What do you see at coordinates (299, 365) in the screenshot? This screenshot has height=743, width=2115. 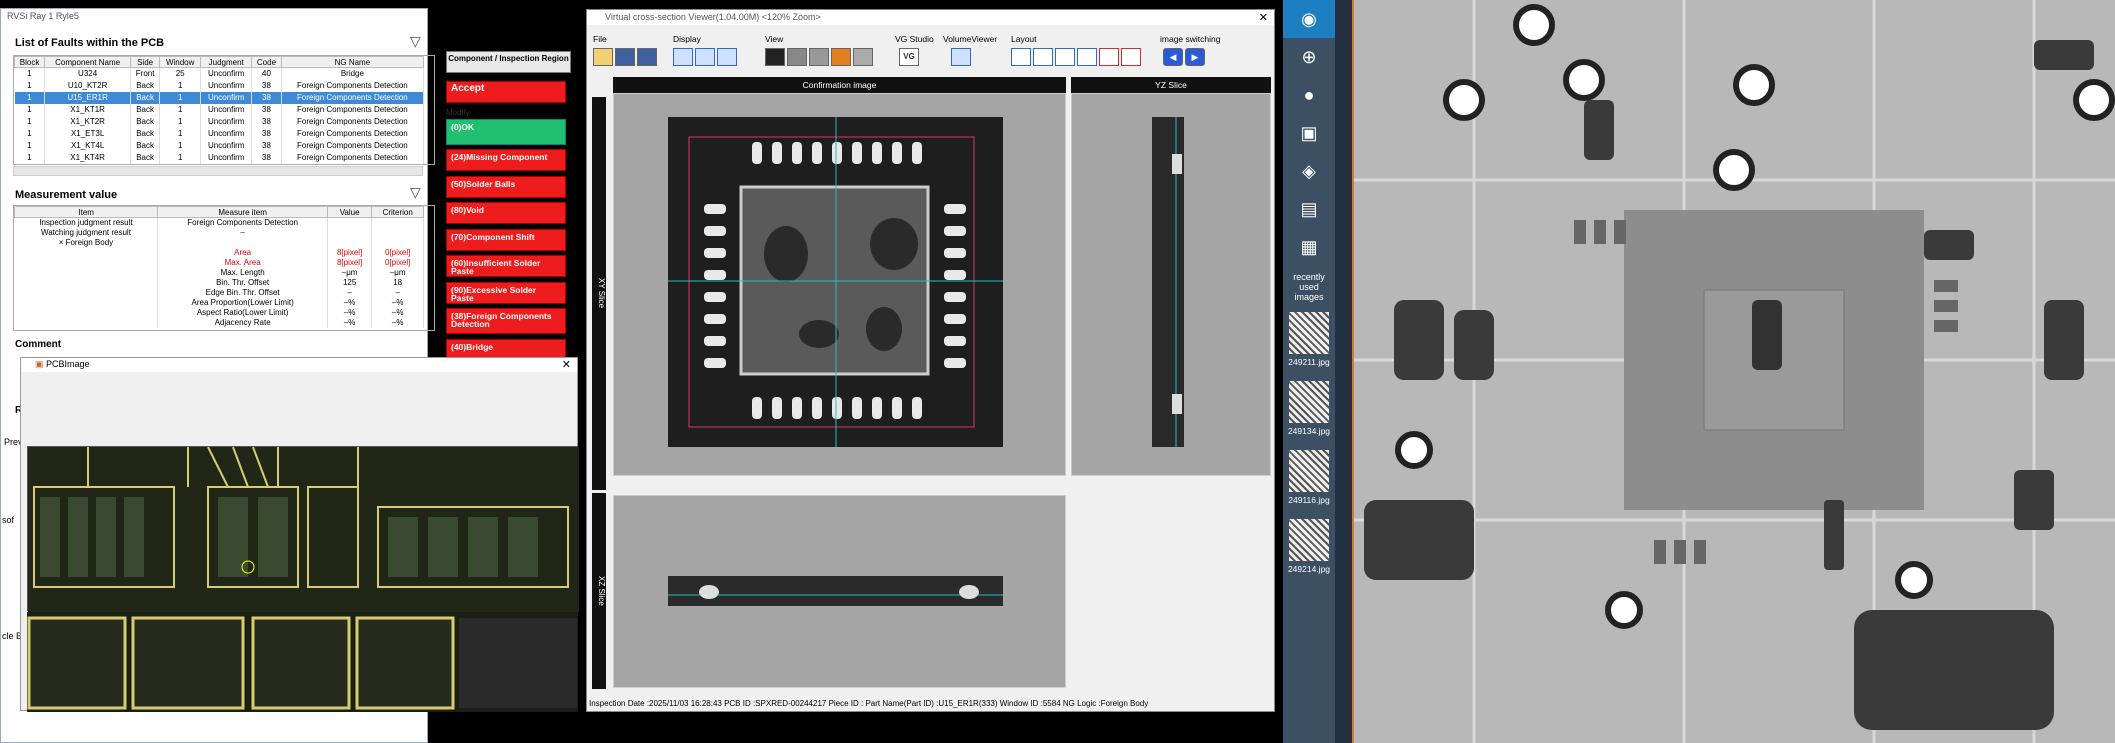 I see `pcb-window-title: ▣ PCBImage` at bounding box center [299, 365].